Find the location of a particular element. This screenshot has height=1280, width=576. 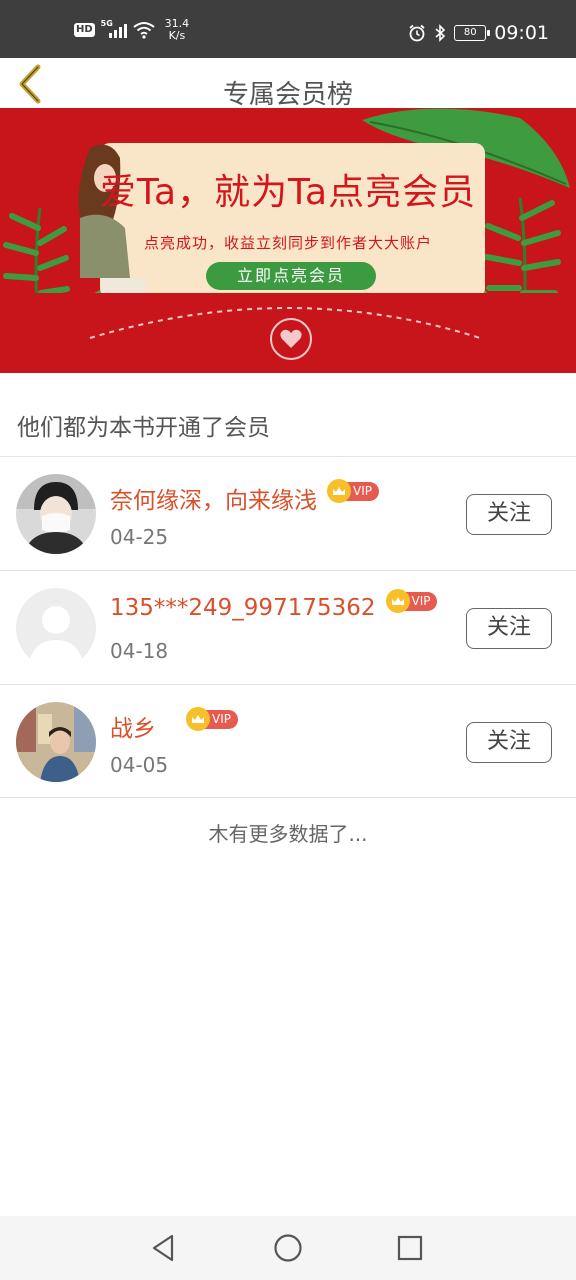

activate-membership-button: 立即点亮会员 is located at coordinates (291, 276).